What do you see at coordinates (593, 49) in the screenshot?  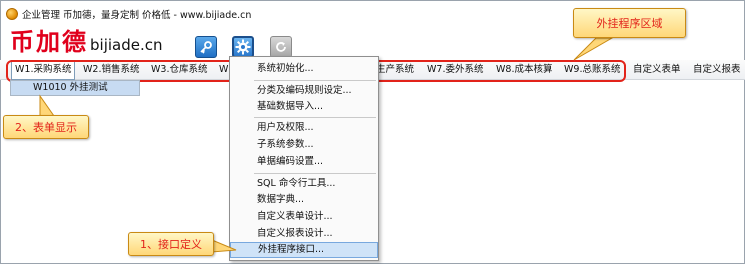 I see `pointer-plugin-region` at bounding box center [593, 49].